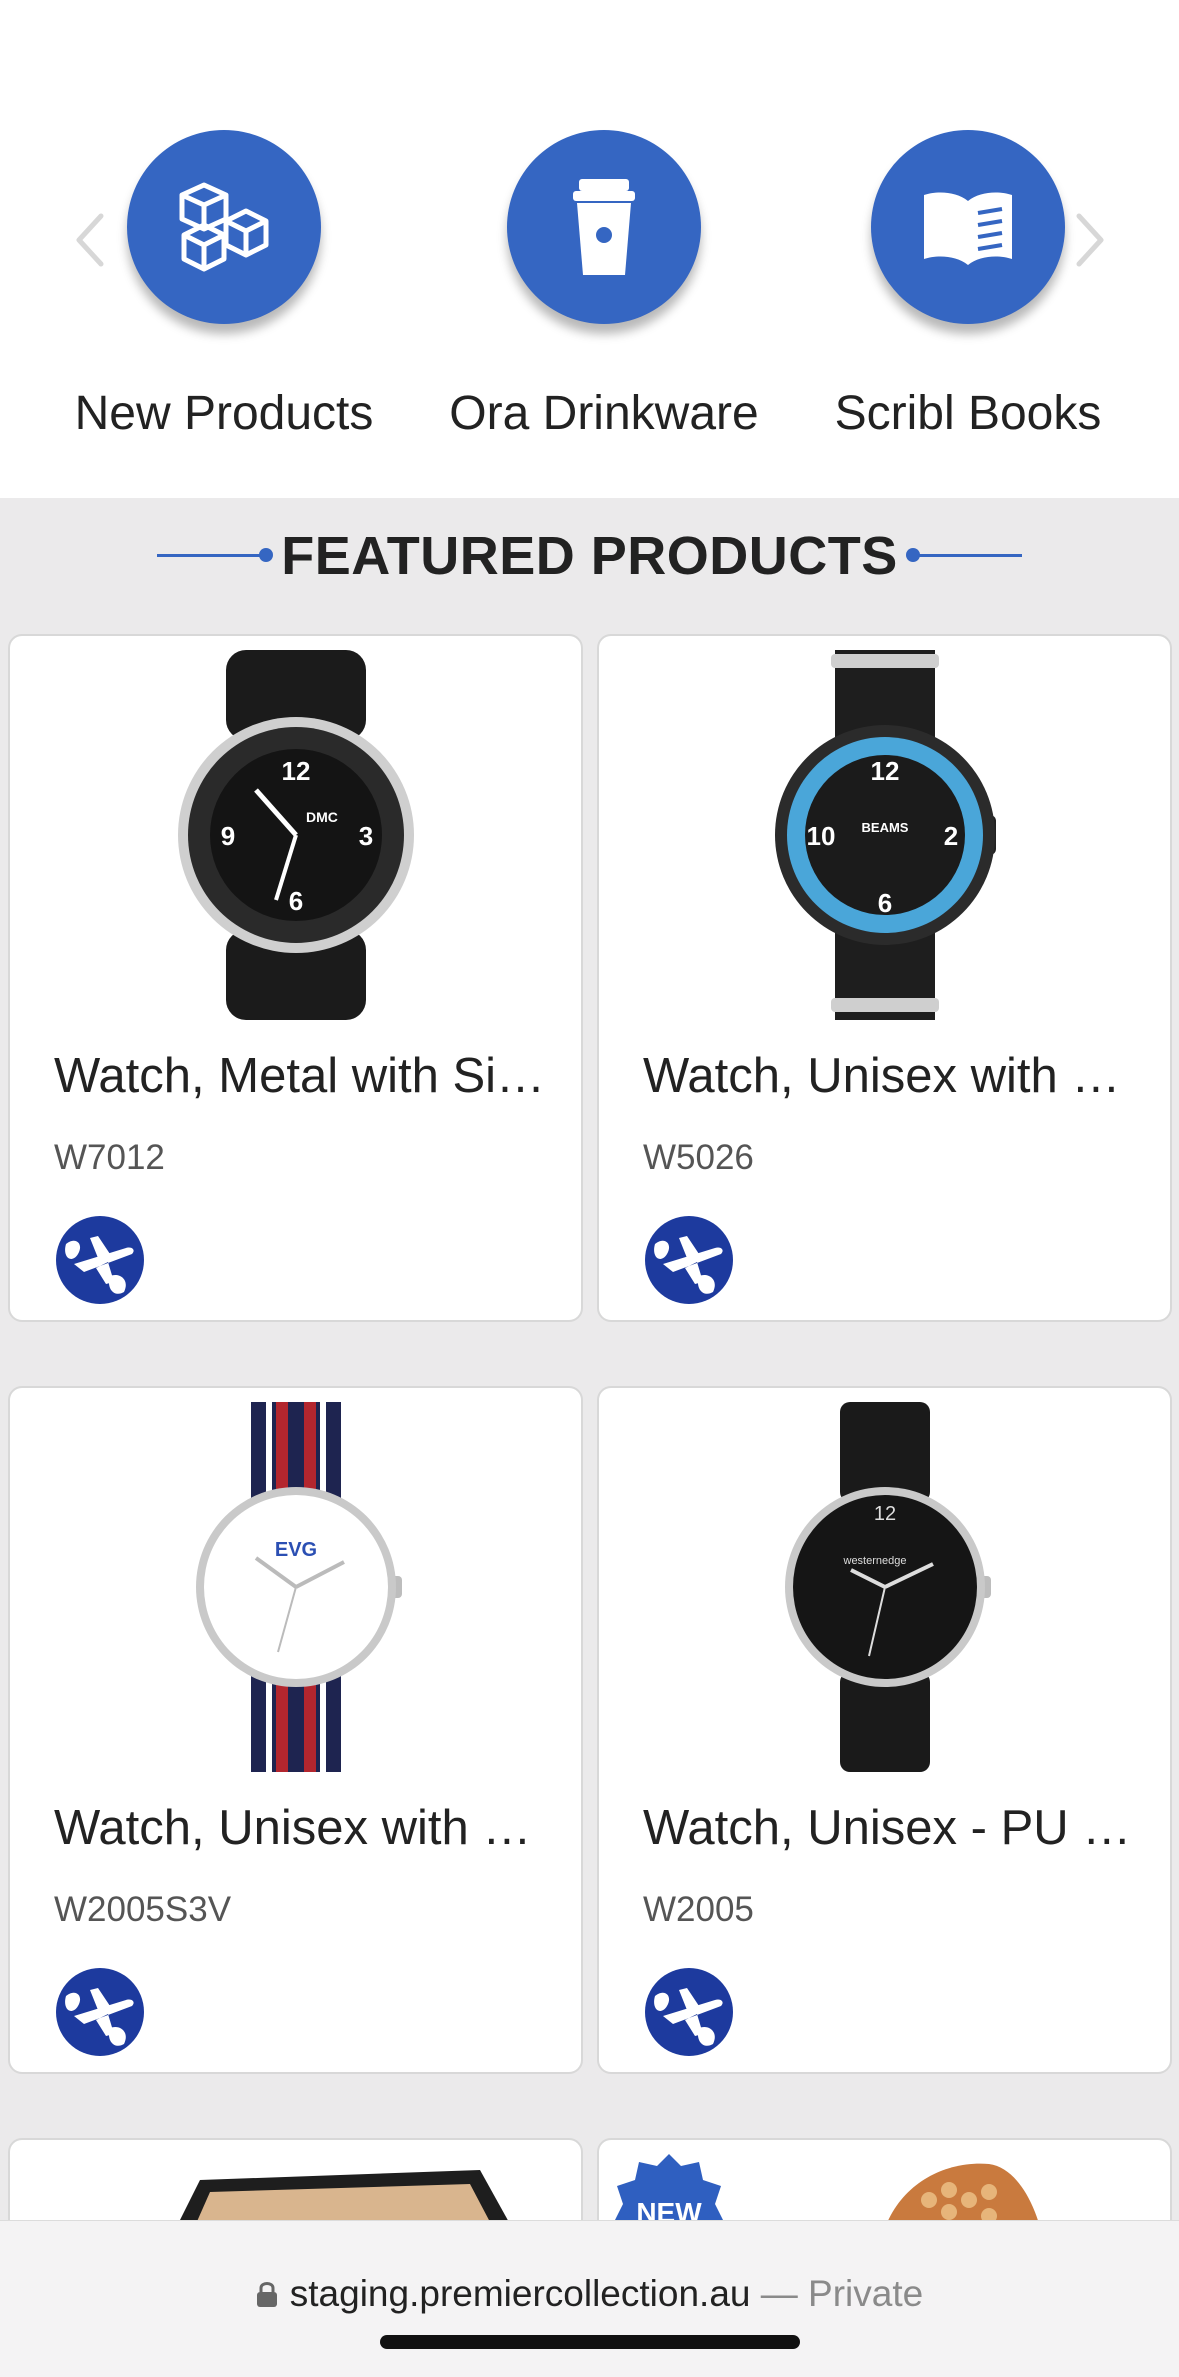 Image resolution: width=1179 pixels, height=2377 pixels. What do you see at coordinates (887, 1587) in the screenshot?
I see `watch-image: 12 westernedge` at bounding box center [887, 1587].